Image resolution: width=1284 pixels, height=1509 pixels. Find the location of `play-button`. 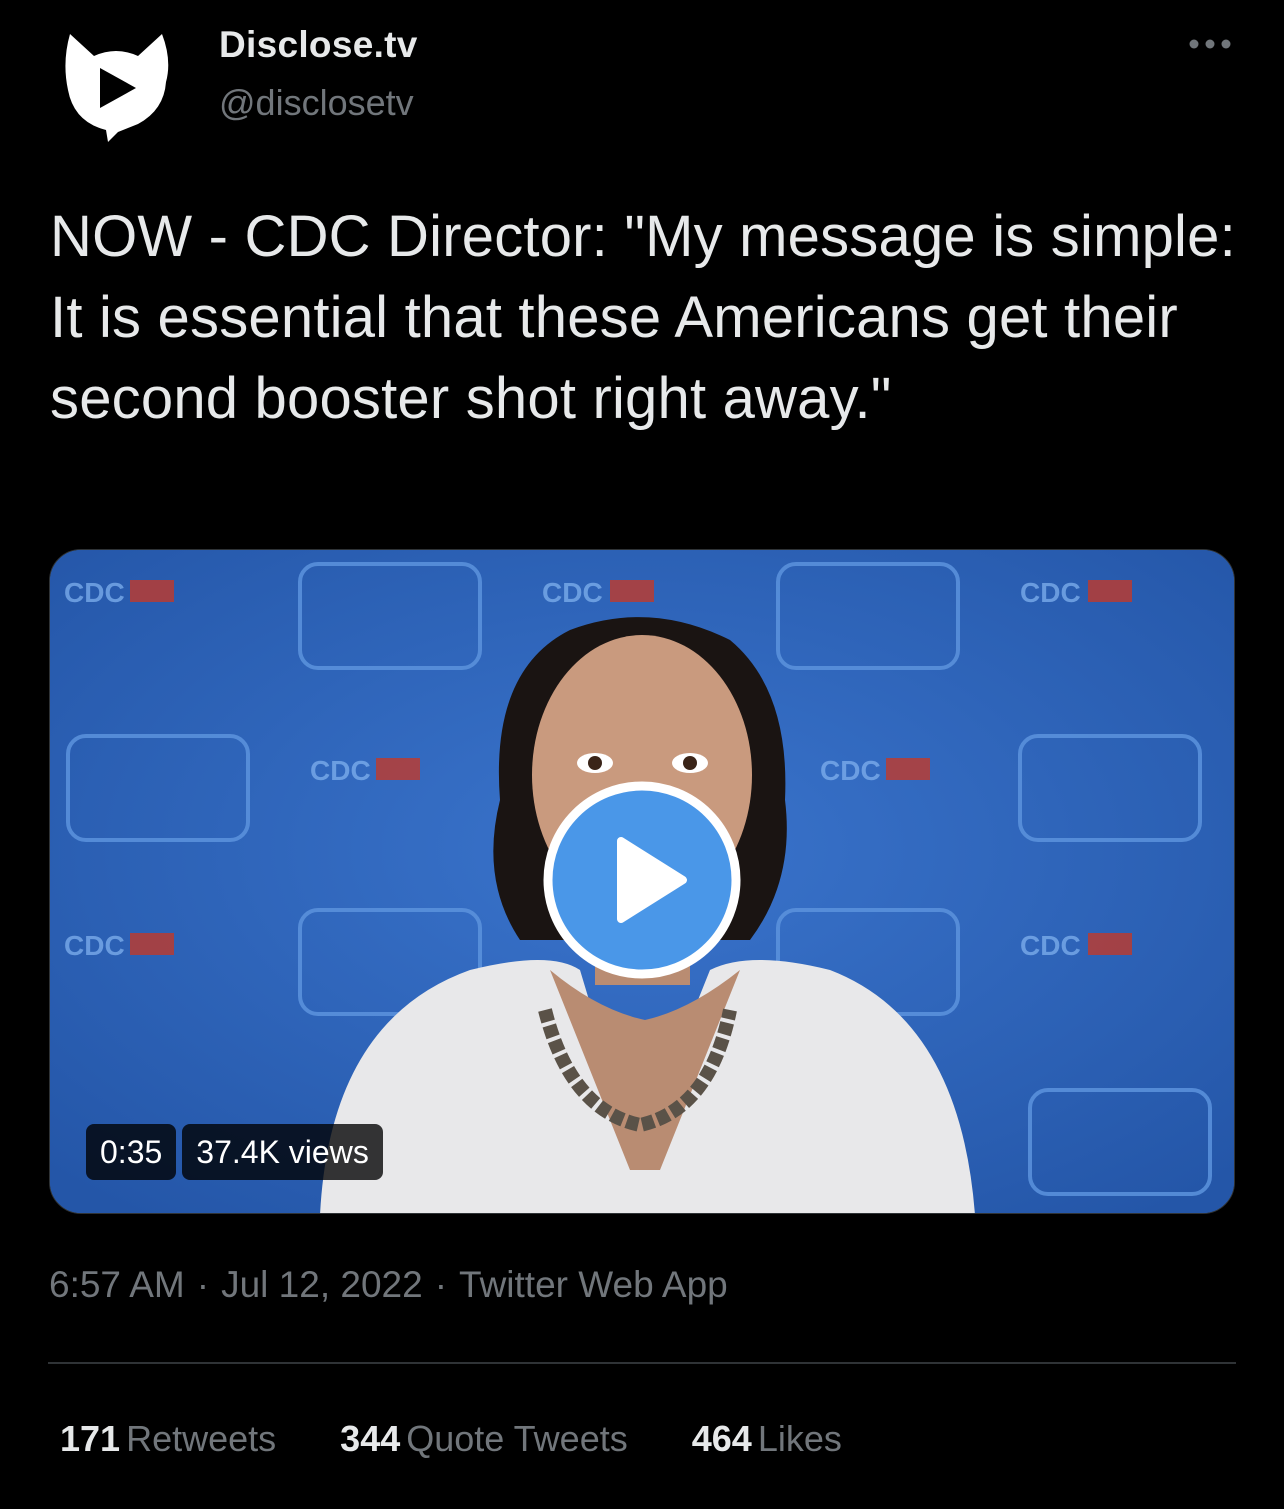

play-button is located at coordinates (642, 880).